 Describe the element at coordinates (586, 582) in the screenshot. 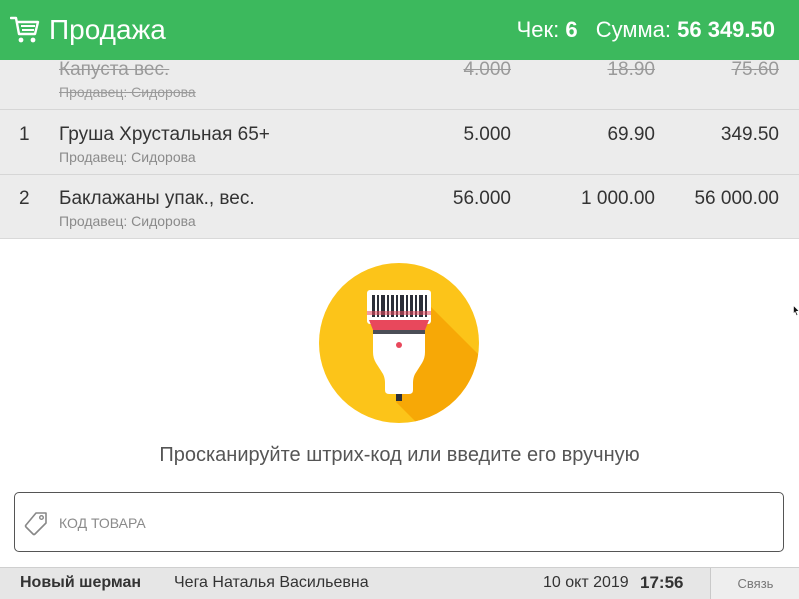

I see `current-date: 10 окт 2019` at that location.